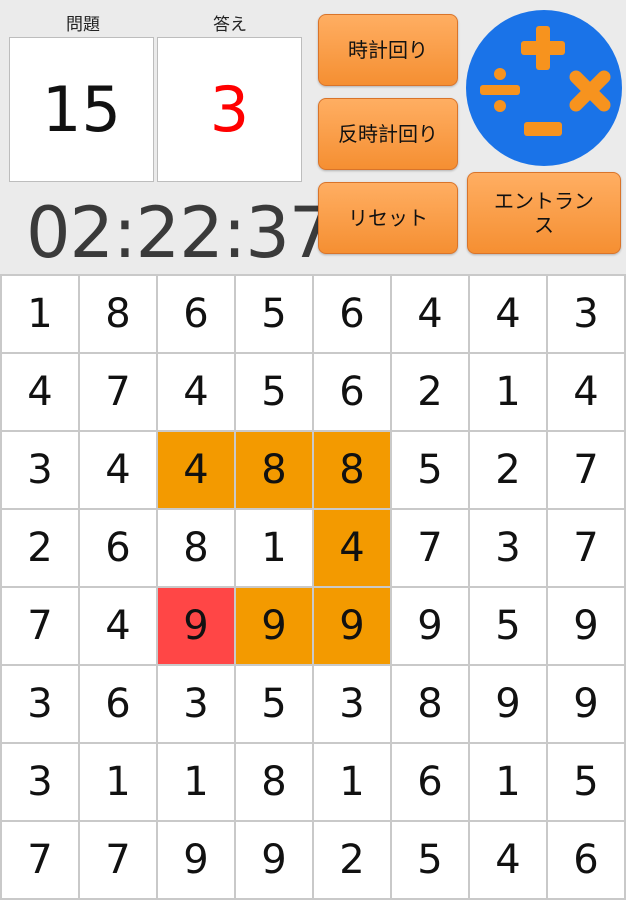 This screenshot has height=900, width=626. Describe the element at coordinates (388, 134) in the screenshot. I see `counter-clockwise-button: 反時計回り` at that location.